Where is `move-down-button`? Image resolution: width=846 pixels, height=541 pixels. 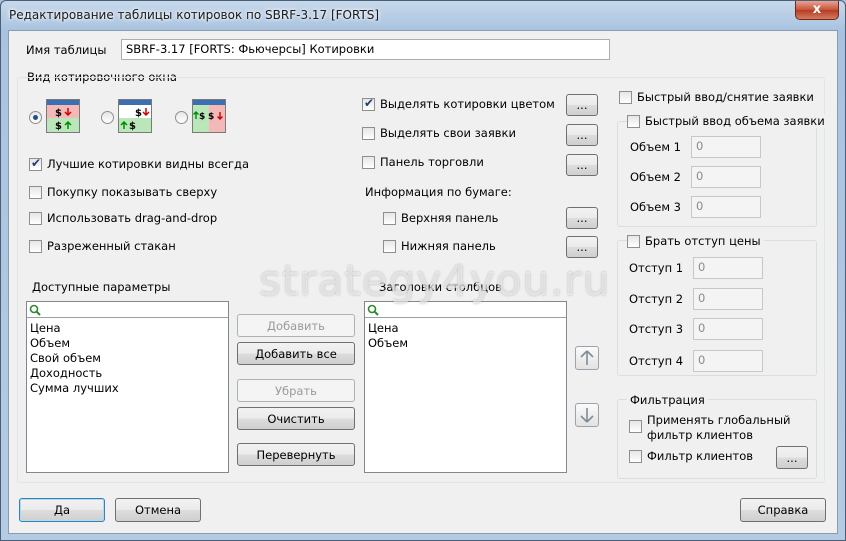 move-down-button is located at coordinates (587, 415).